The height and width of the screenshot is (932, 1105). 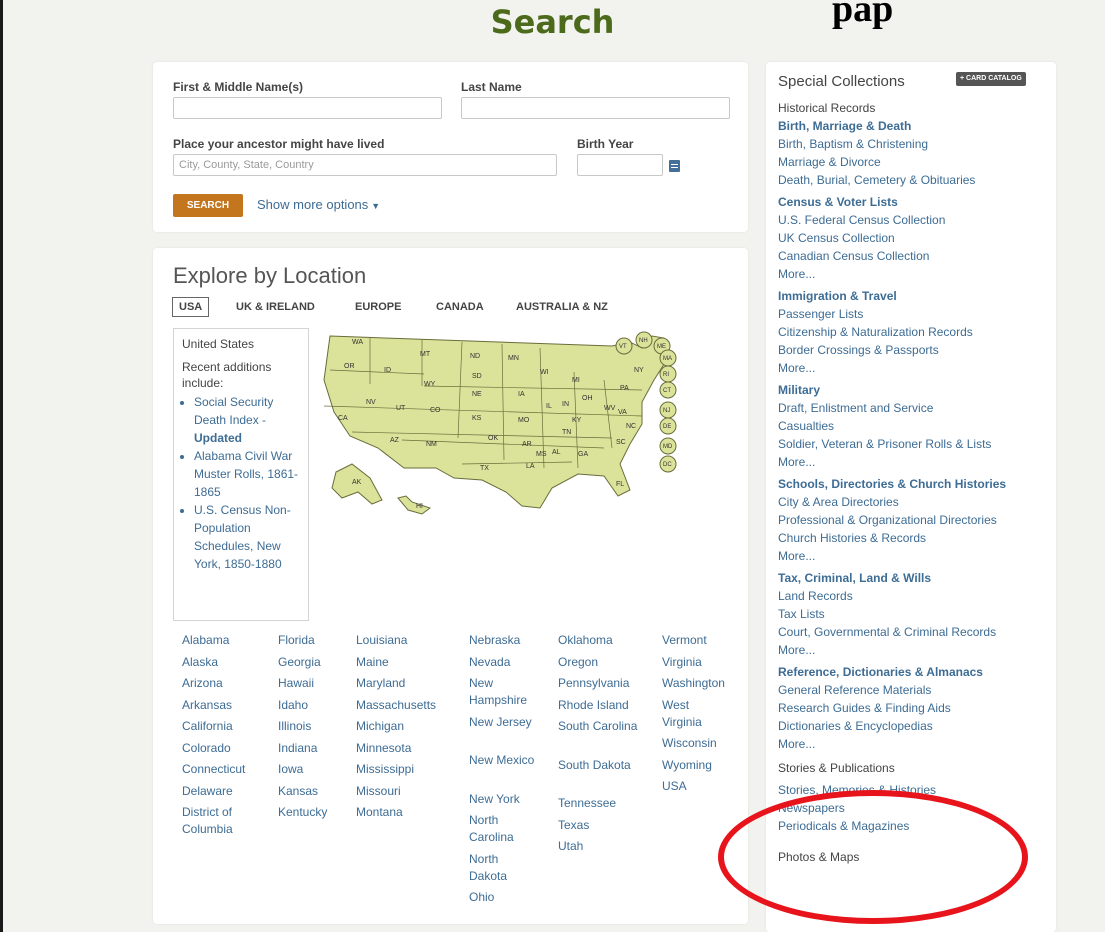 What do you see at coordinates (403, 748) in the screenshot?
I see `state-link: Minnesota` at bounding box center [403, 748].